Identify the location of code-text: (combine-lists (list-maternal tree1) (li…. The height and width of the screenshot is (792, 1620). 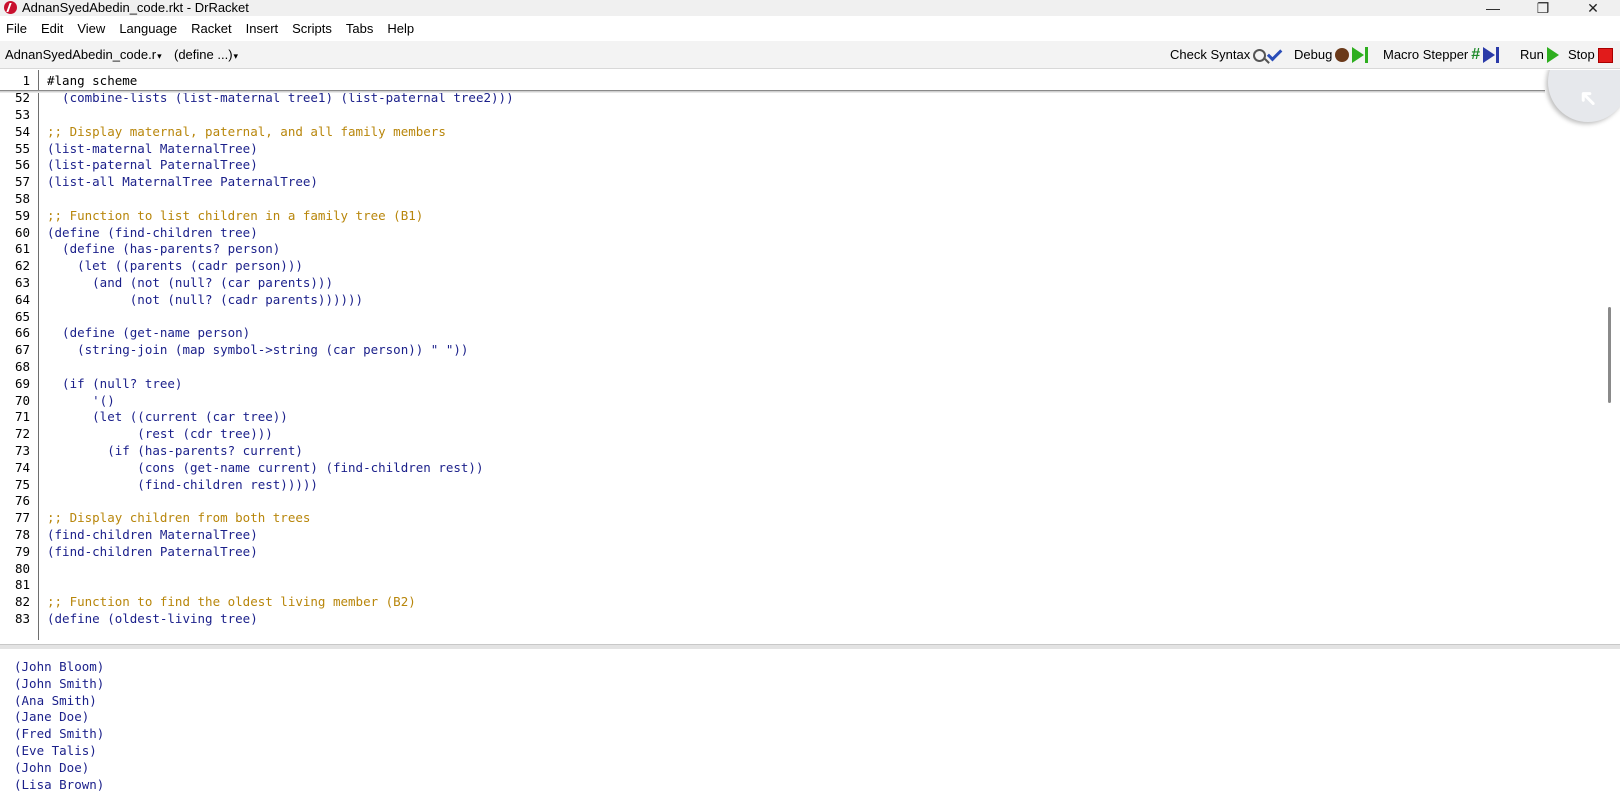
(280, 97).